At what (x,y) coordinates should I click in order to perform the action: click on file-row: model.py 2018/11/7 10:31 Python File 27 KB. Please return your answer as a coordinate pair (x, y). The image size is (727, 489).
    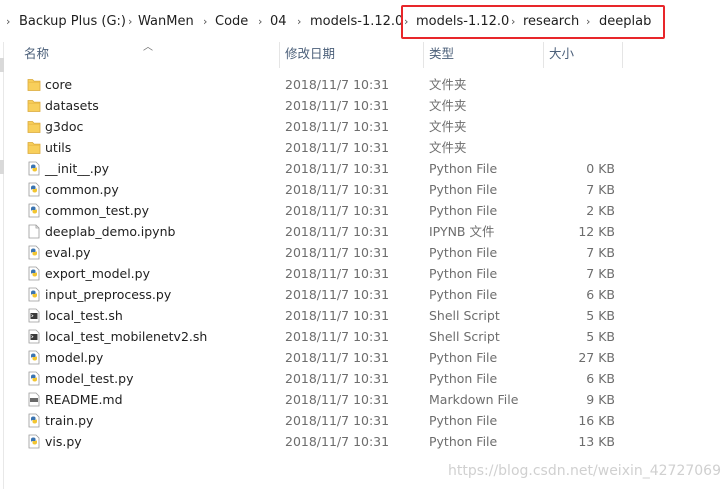
    Looking at the image, I should click on (363, 357).